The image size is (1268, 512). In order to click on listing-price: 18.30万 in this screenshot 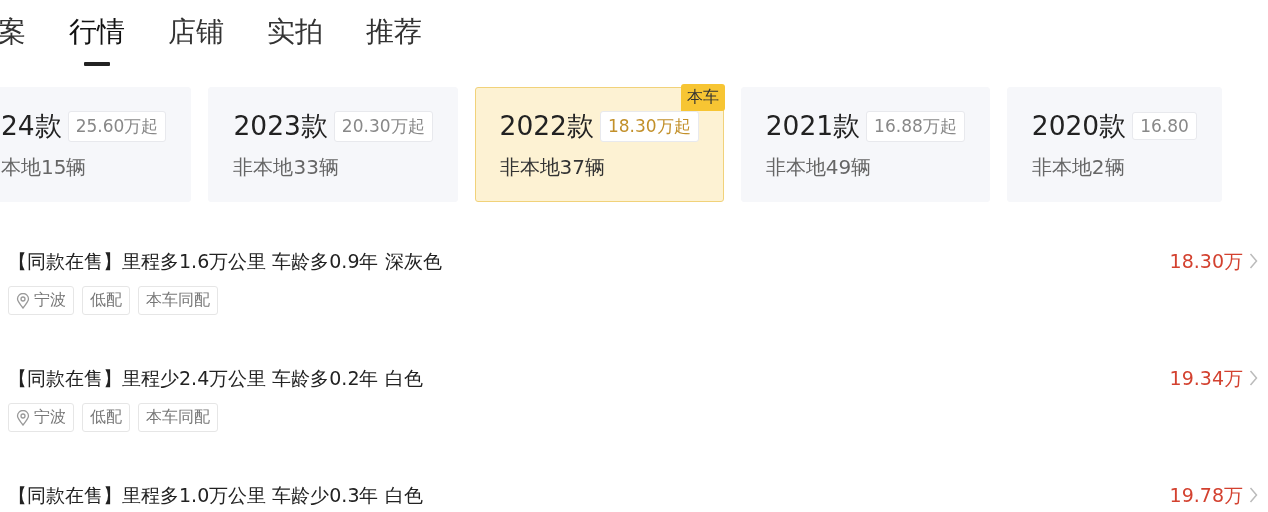, I will do `click(1206, 261)`.